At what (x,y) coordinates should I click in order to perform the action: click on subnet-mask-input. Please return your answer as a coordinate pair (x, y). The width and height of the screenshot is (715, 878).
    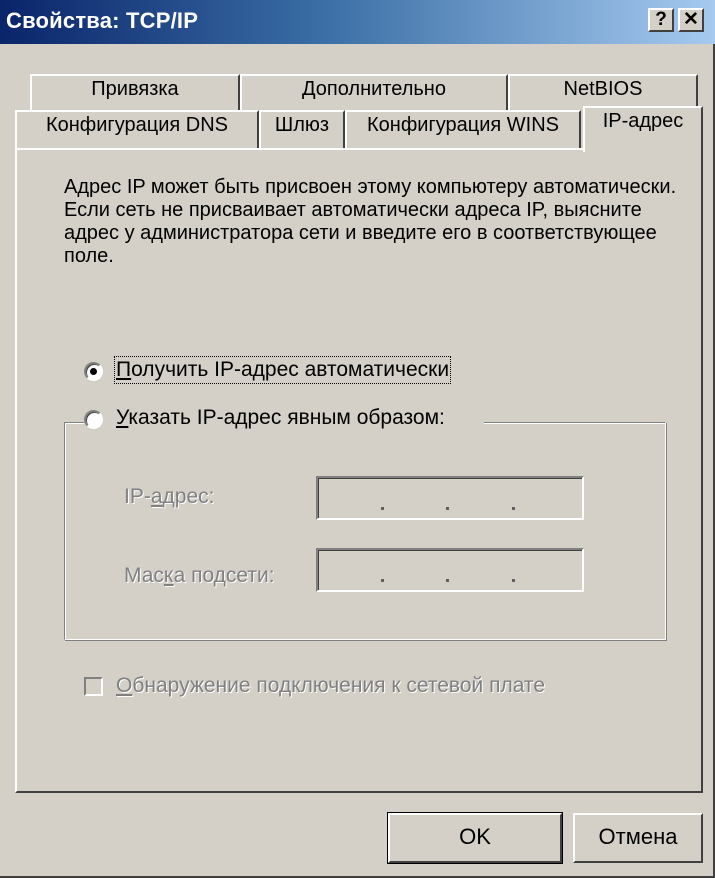
    Looking at the image, I should click on (450, 570).